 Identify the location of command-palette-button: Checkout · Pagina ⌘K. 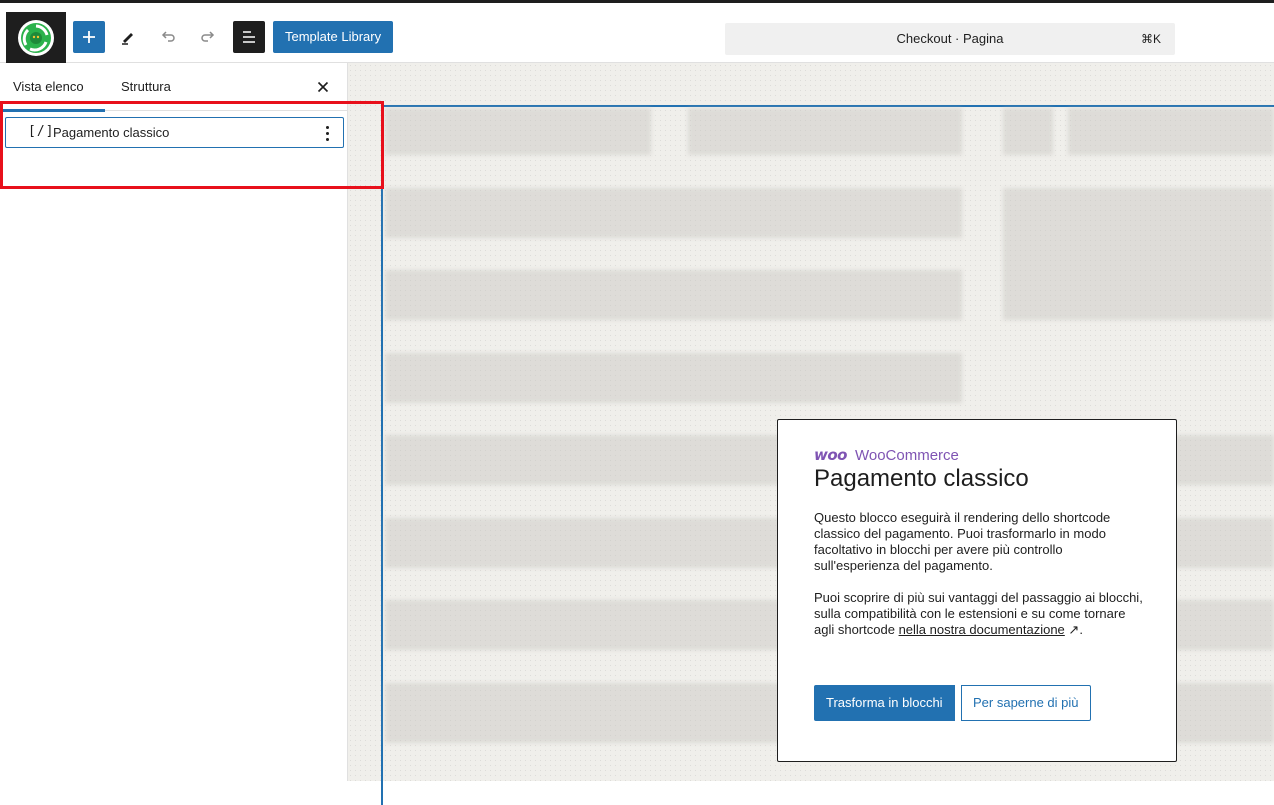
(950, 39).